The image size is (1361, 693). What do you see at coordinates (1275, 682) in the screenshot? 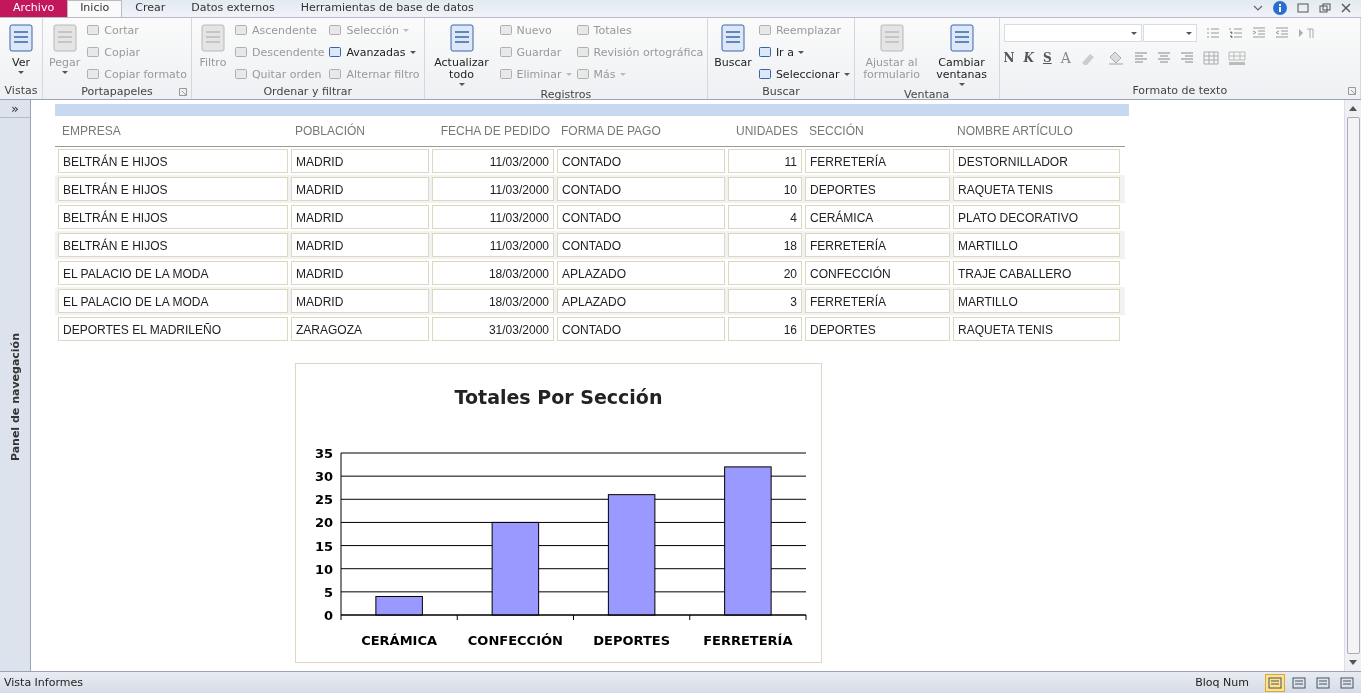
I see `view-button` at bounding box center [1275, 682].